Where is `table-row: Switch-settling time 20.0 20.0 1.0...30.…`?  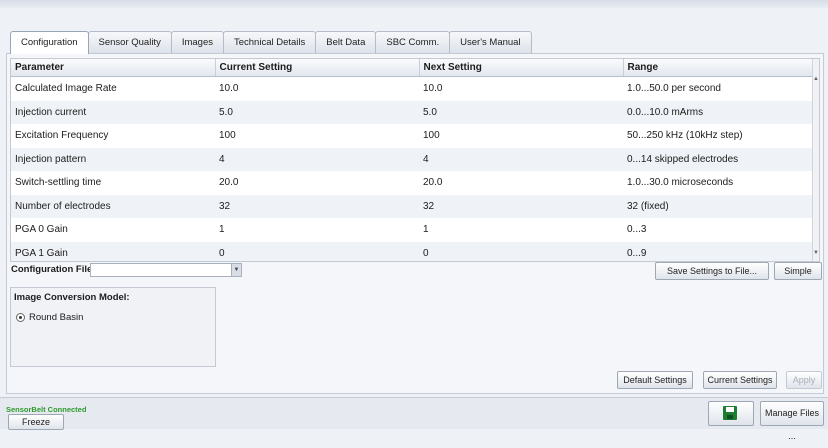
table-row: Switch-settling time 20.0 20.0 1.0...30.… is located at coordinates (413, 183).